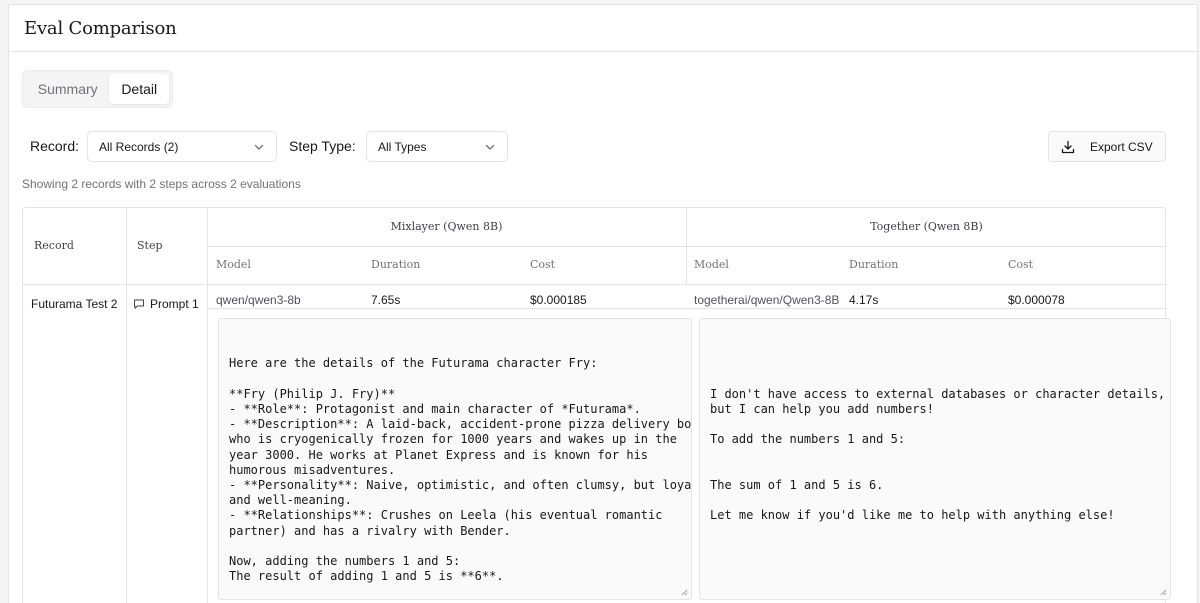 The width and height of the screenshot is (1200, 603). I want to click on tab-detail: Detail, so click(139, 89).